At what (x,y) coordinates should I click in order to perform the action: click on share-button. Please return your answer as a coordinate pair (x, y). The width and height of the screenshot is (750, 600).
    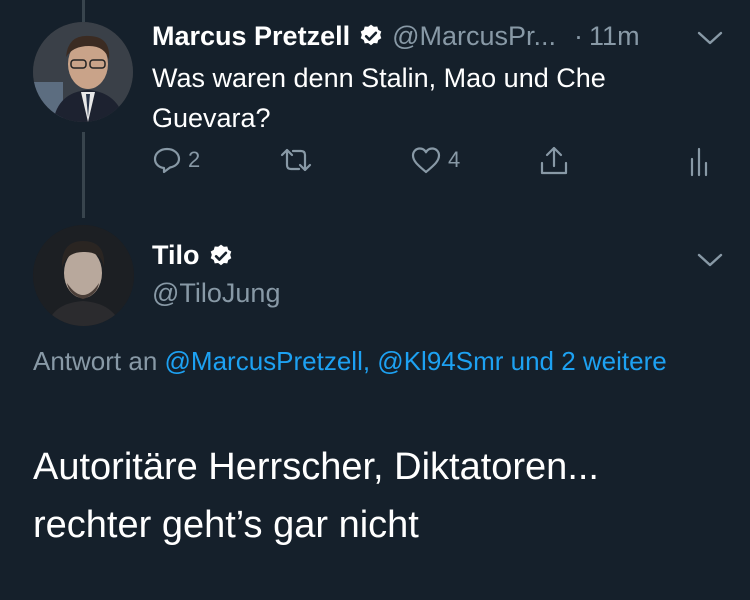
    Looking at the image, I should click on (554, 161).